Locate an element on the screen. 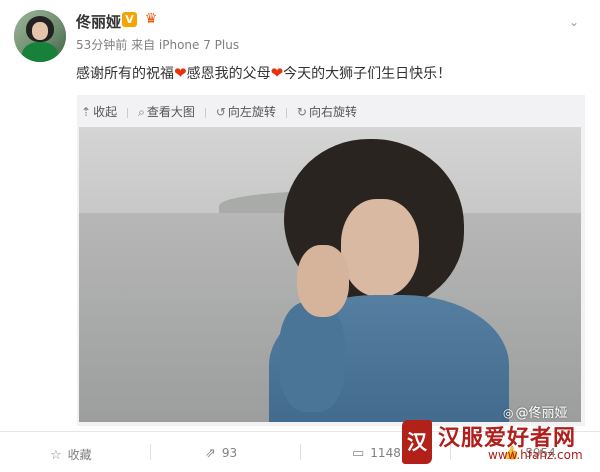  collapse-icon: ⇡ is located at coordinates (86, 112).